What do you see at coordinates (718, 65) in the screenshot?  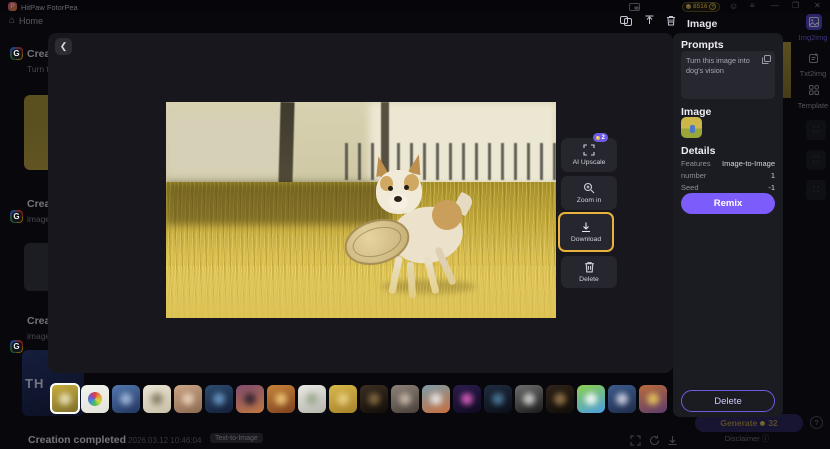 I see `prompt-text: Turn this image into dog's vision` at bounding box center [718, 65].